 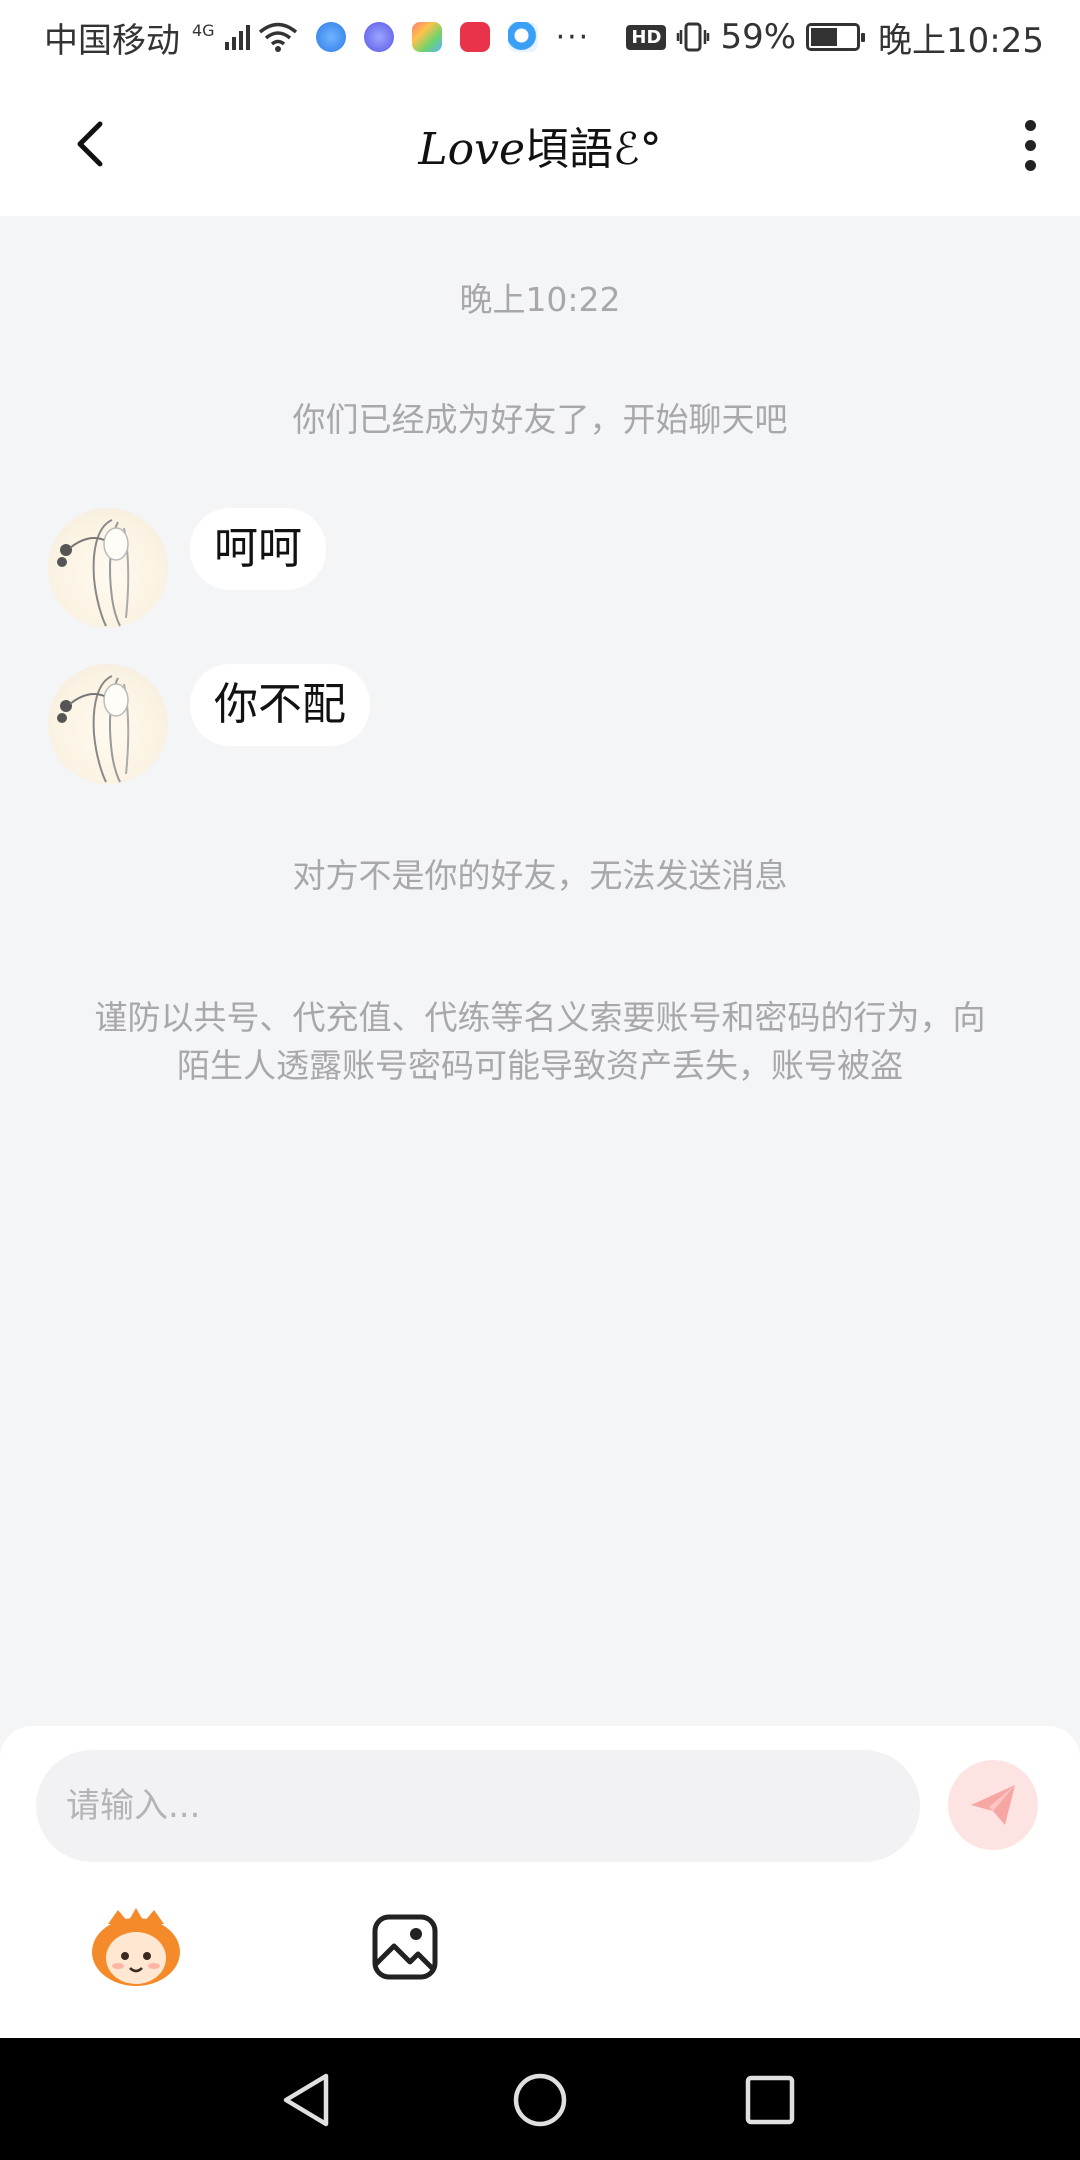 What do you see at coordinates (540, 875) in the screenshot?
I see `not-friend-notice: 对方不是你的好友，无法发送消息` at bounding box center [540, 875].